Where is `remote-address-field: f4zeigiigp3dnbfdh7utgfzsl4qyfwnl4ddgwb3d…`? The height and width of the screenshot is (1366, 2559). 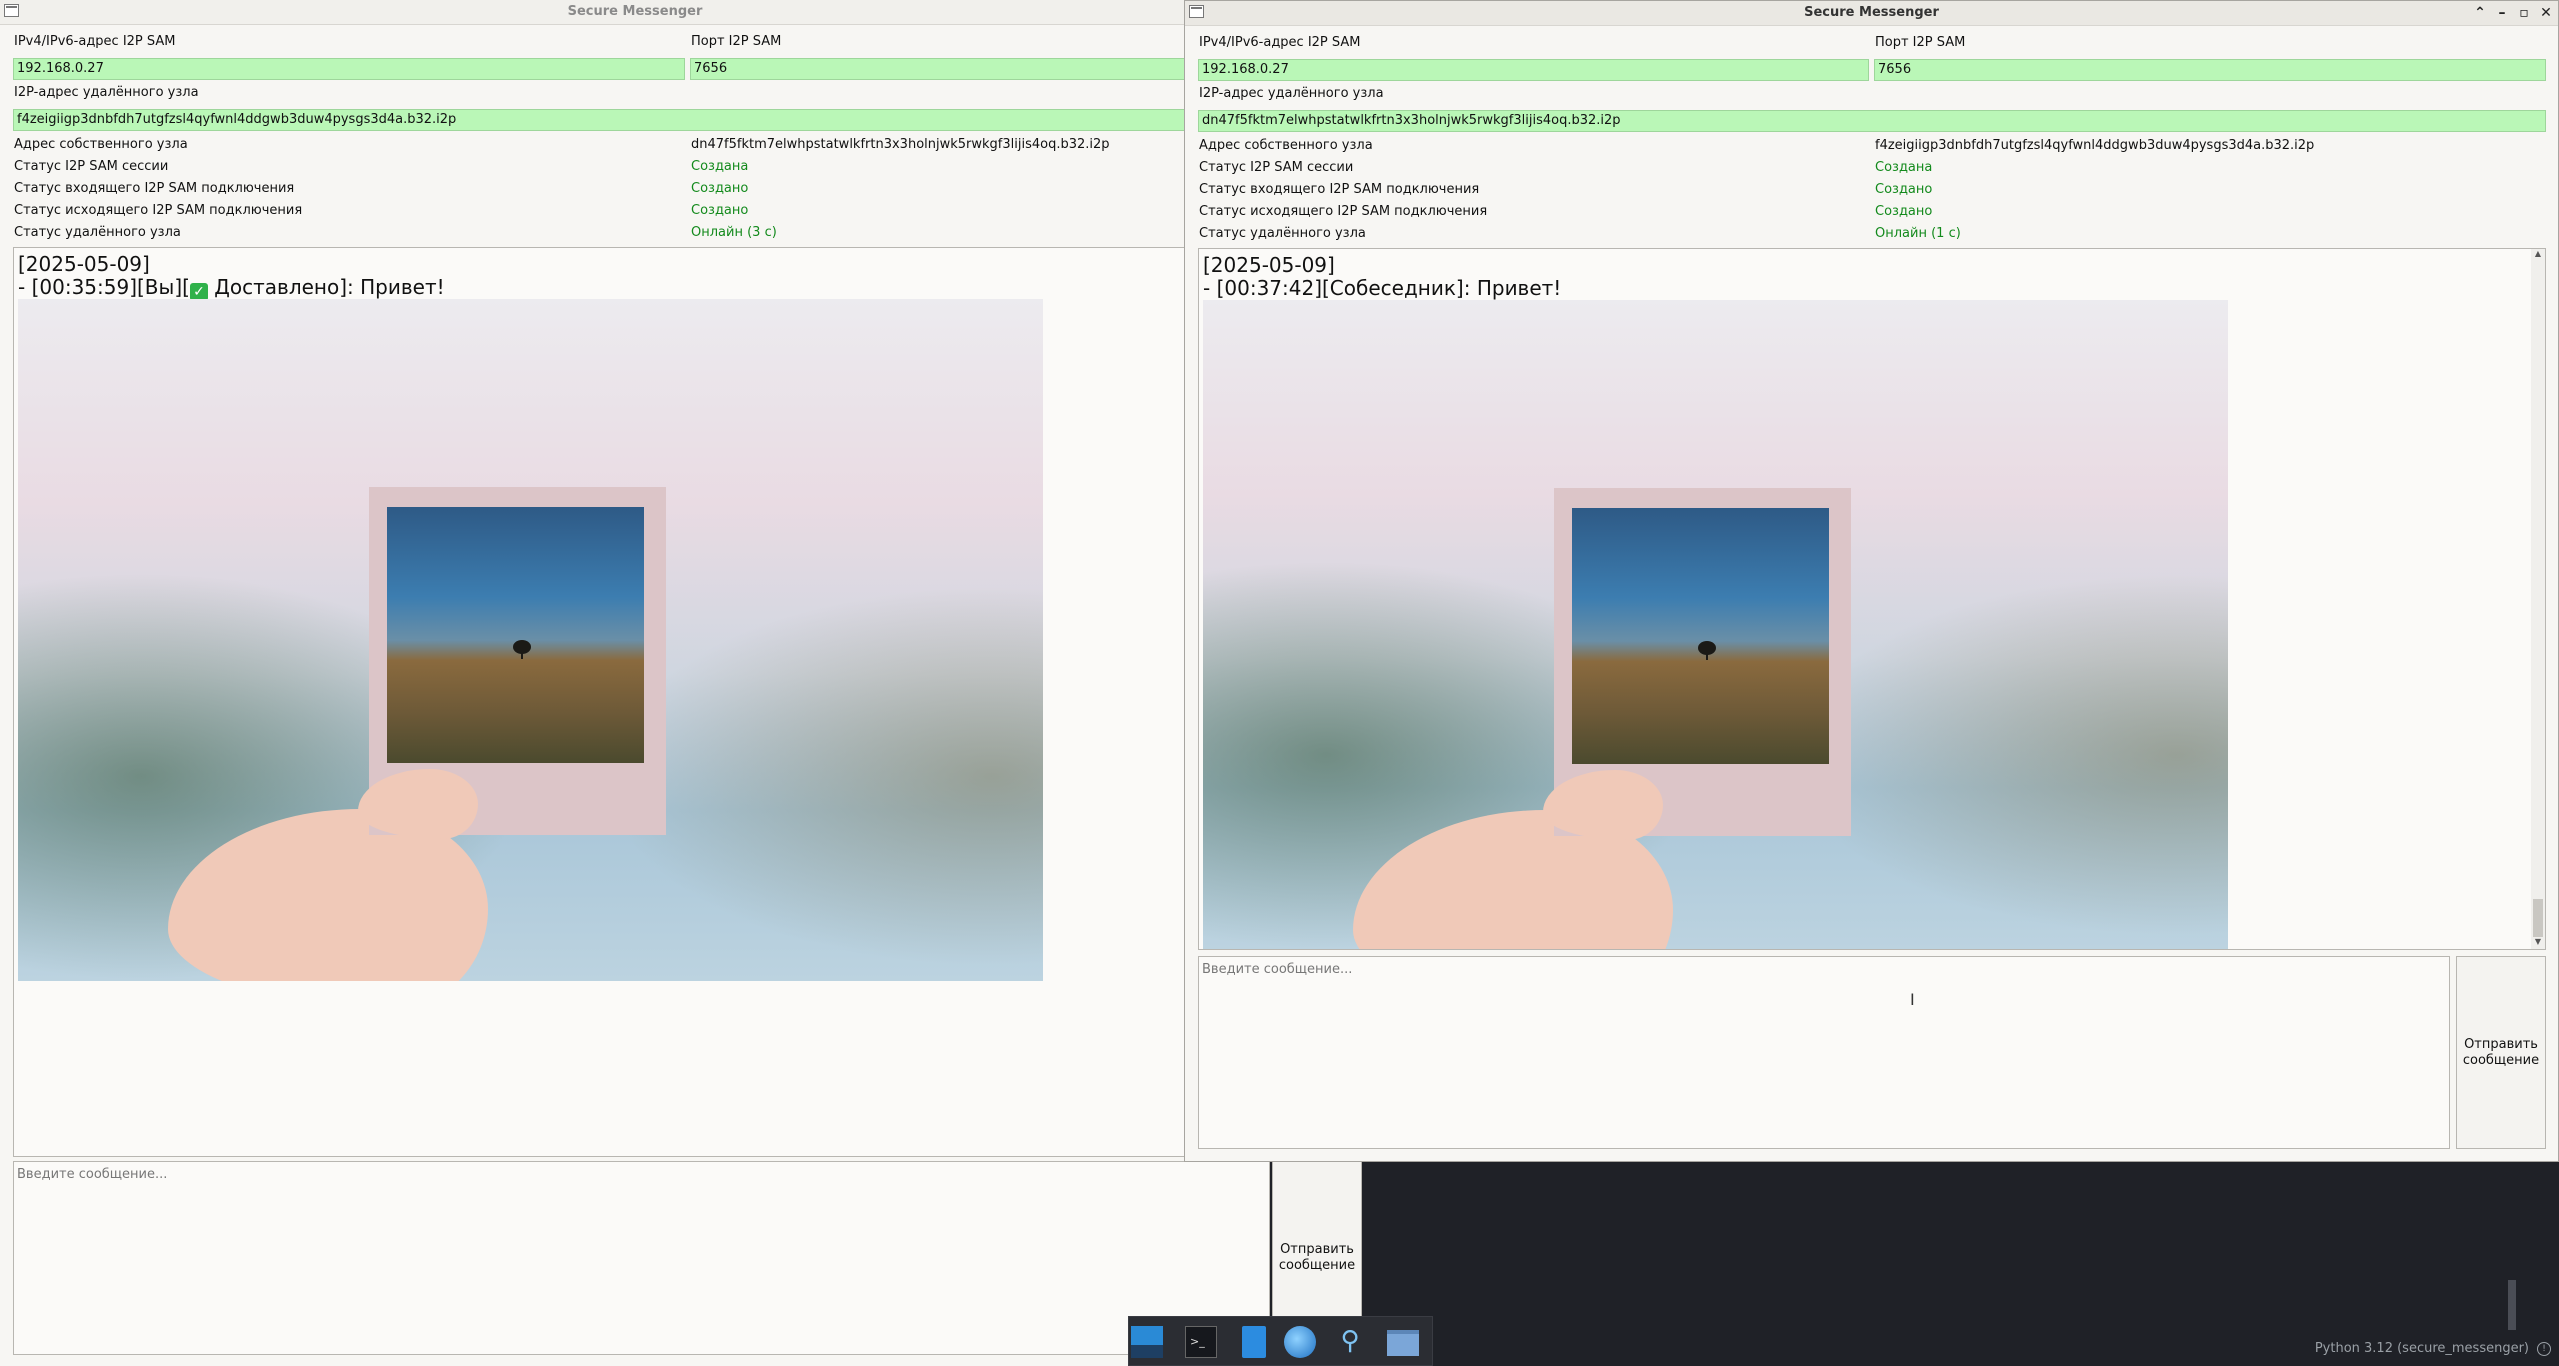
remote-address-field: f4zeigiigp3dnbfdh7utgfzsl4qyfwnl4ddgwb3d… is located at coordinates (641, 120).